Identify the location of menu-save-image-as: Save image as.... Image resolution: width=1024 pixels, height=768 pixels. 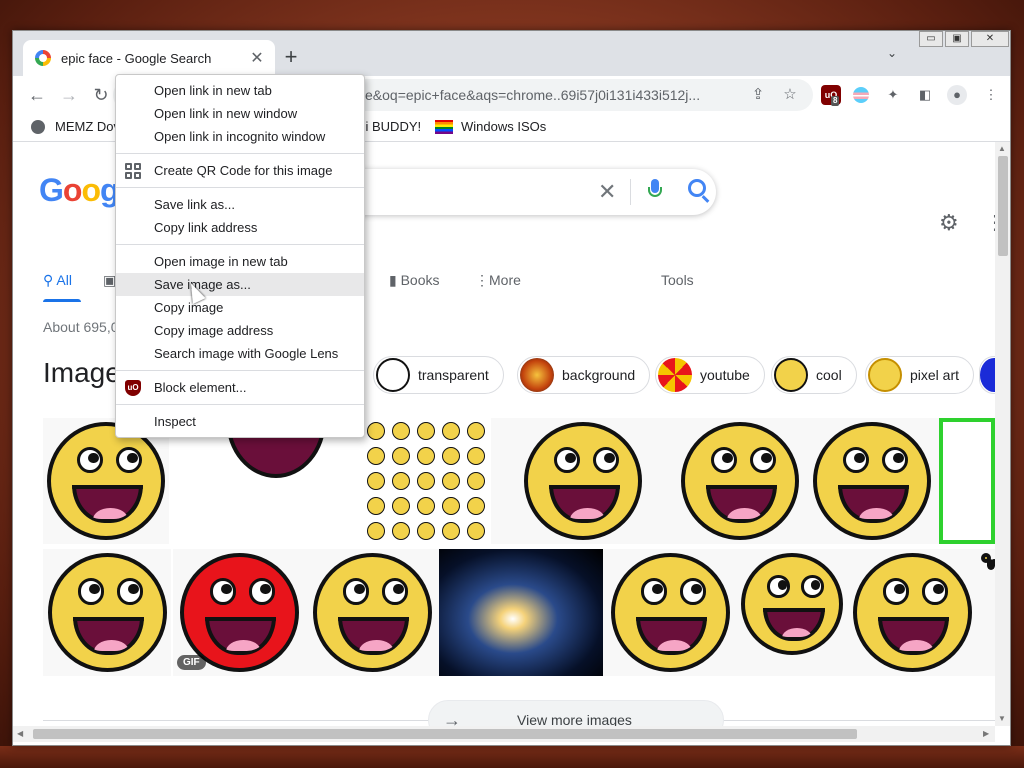
(240, 284).